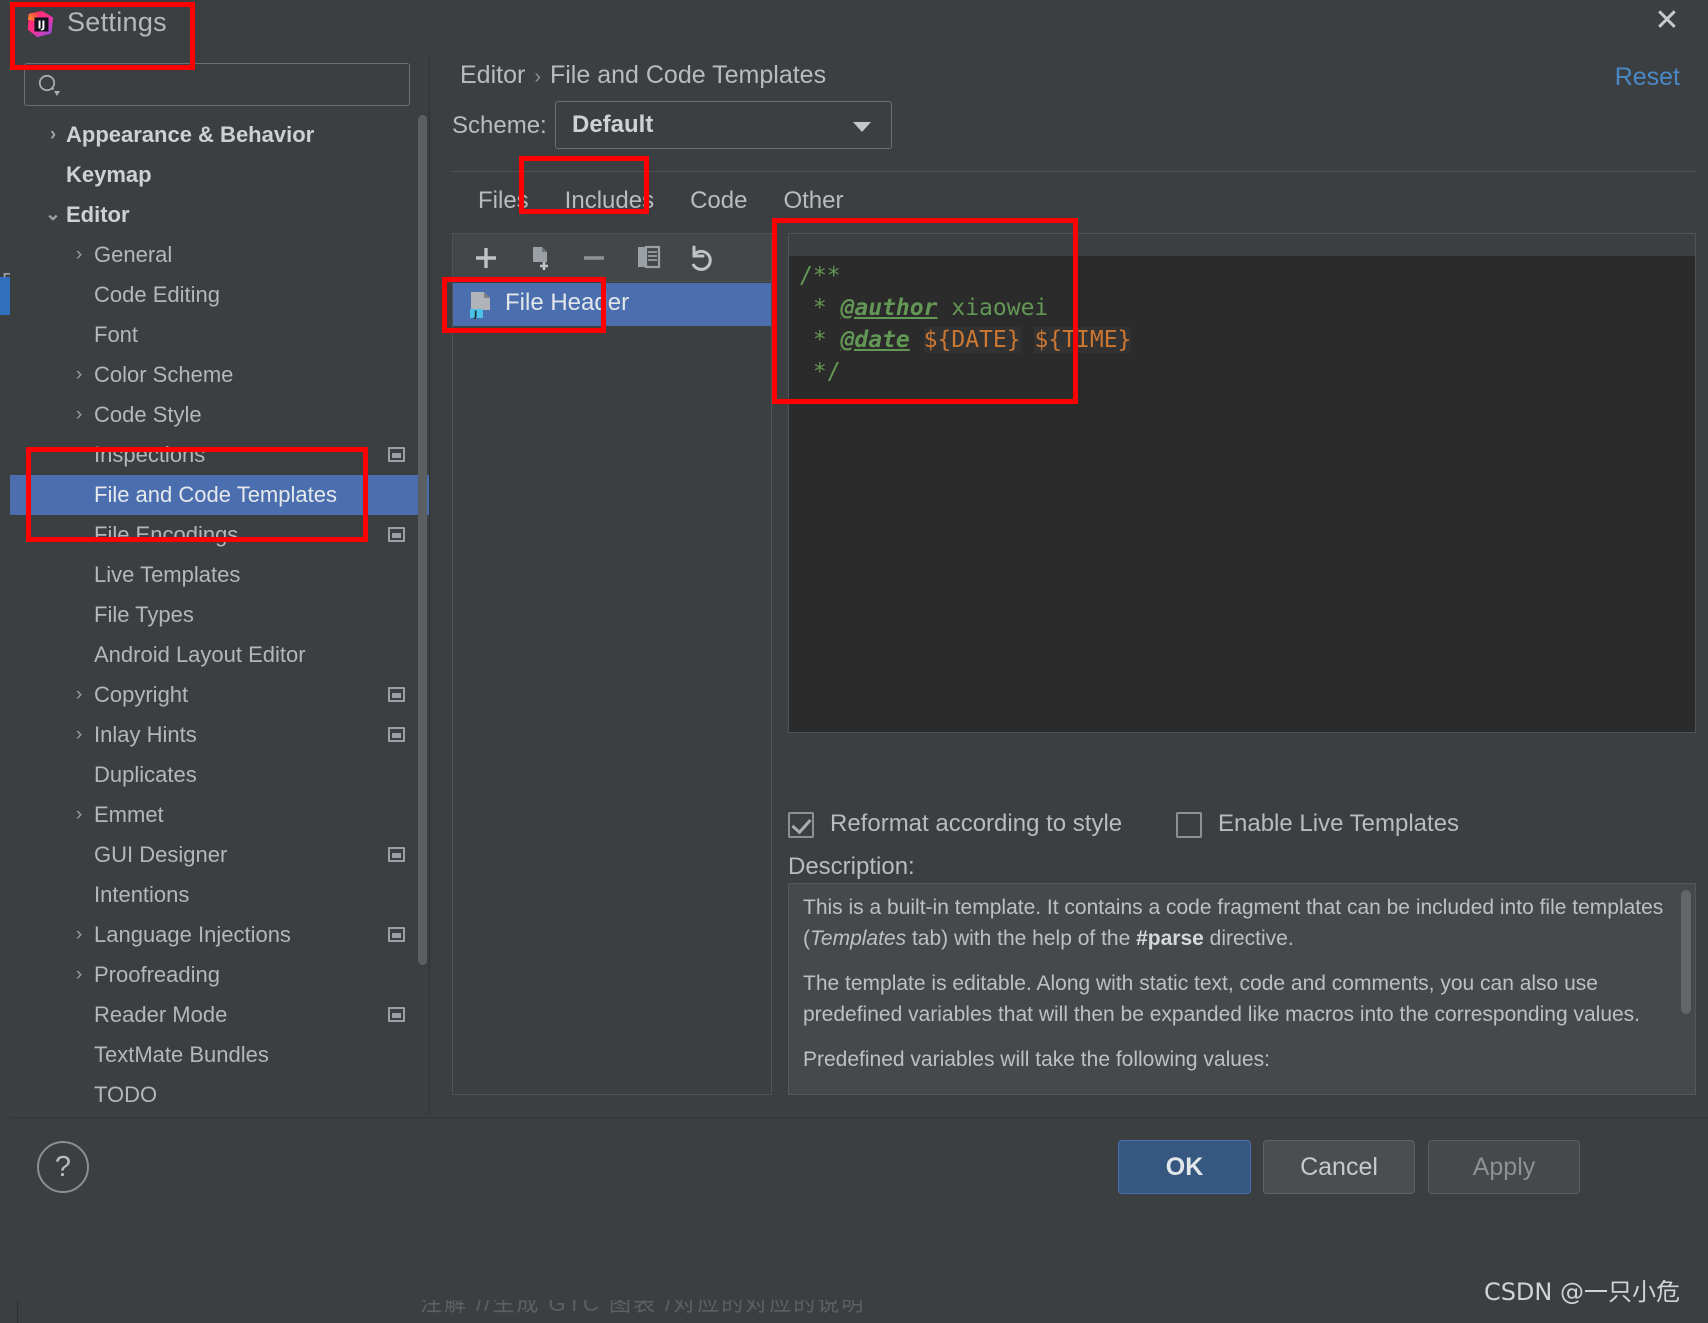 This screenshot has height=1323, width=1708. What do you see at coordinates (219, 655) in the screenshot?
I see `sidebar-item-android-layout-editor: Android Layout Editor` at bounding box center [219, 655].